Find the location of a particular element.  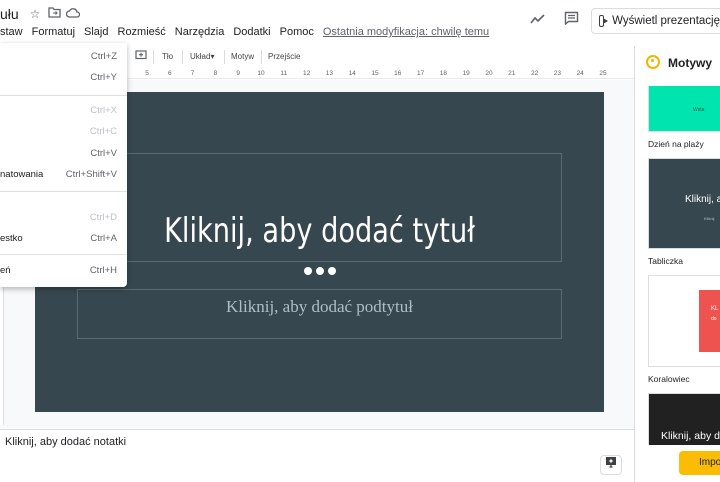

menu-tools: Narzędzia is located at coordinates (202, 34).